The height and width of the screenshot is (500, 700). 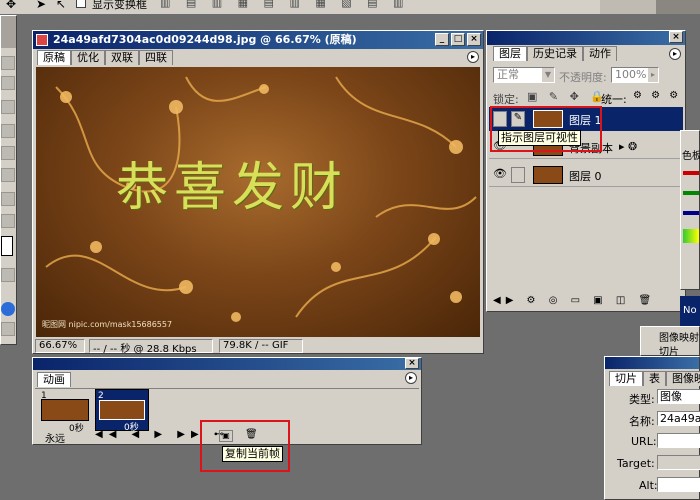 I want to click on opacity-value: 100%, so click(x=631, y=74).